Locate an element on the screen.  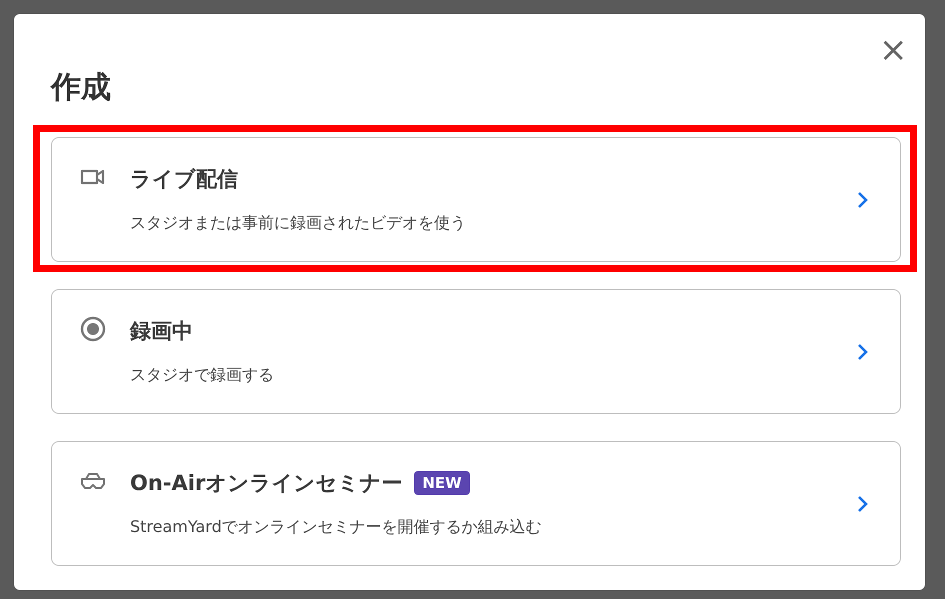
close-button: × is located at coordinates (893, 50).